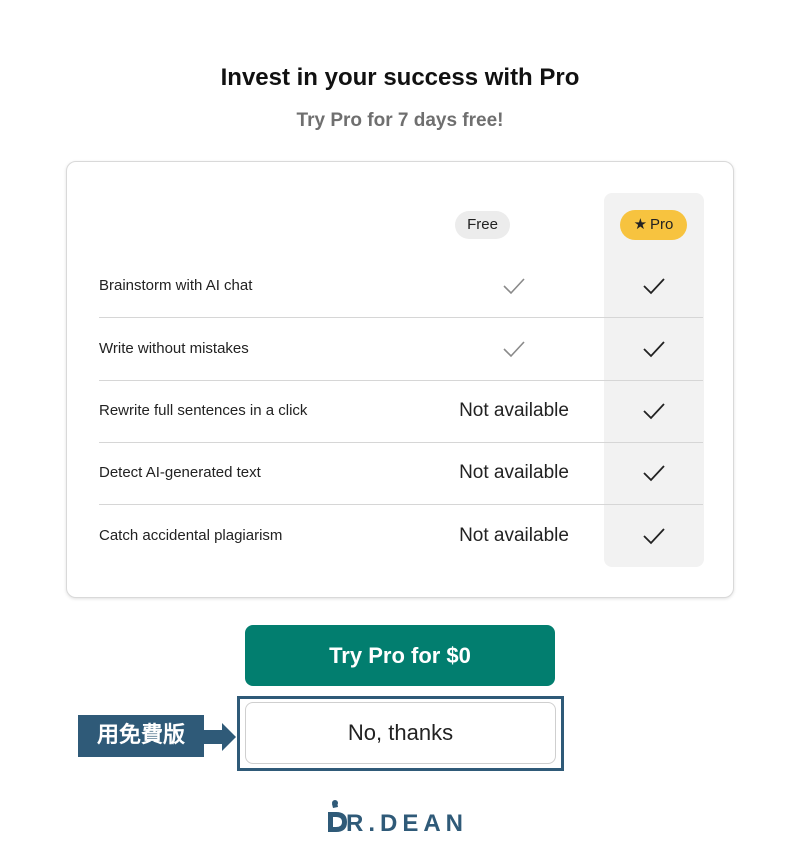  I want to click on free-plan-badge: Free, so click(482, 225).